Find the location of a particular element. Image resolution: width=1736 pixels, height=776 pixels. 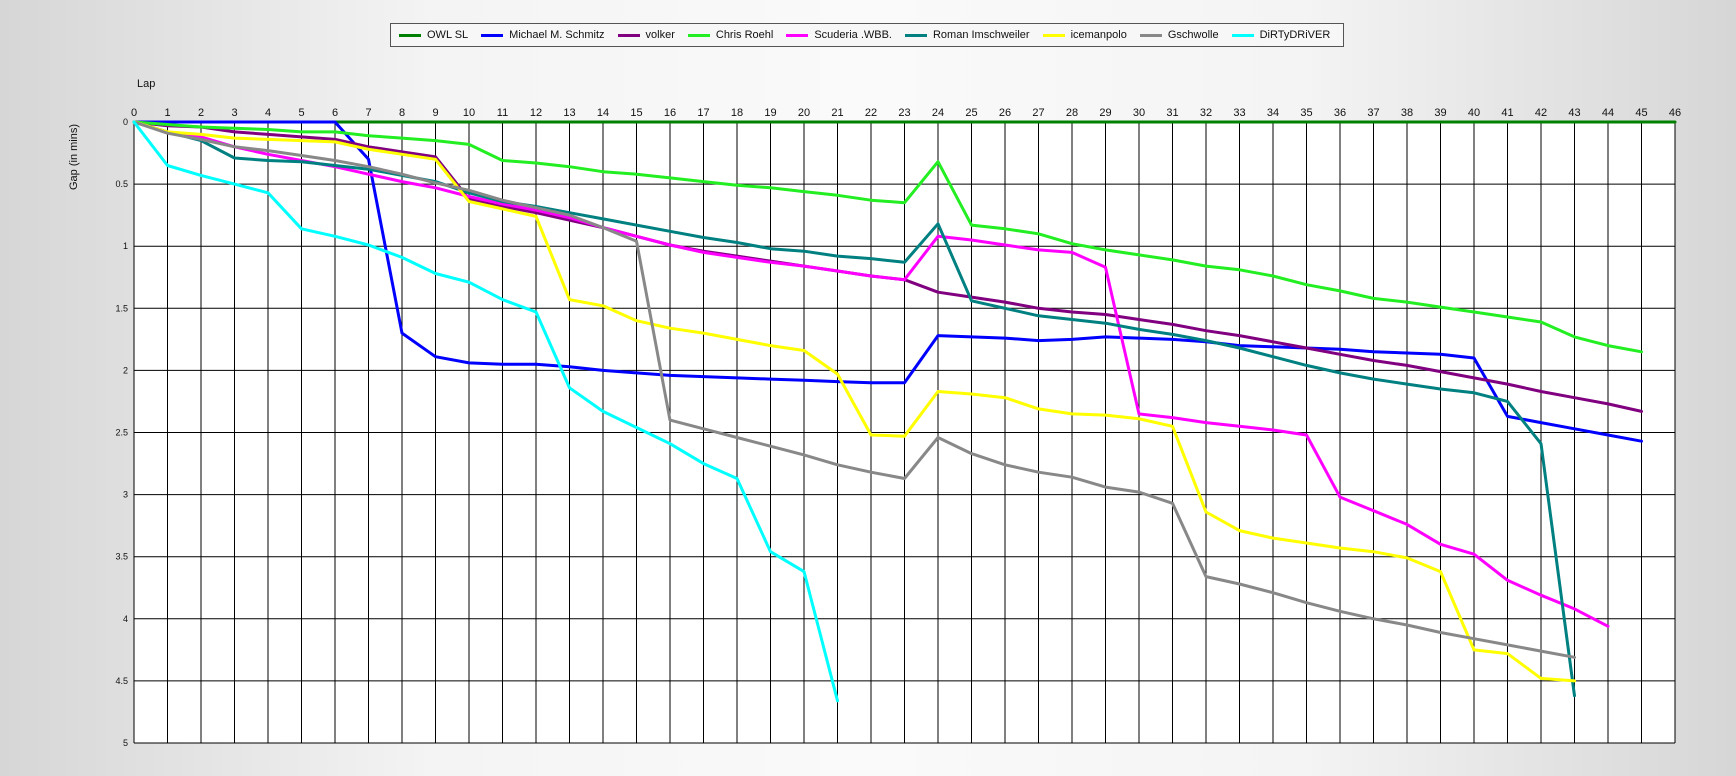

x-tick-label: 11 is located at coordinates (502, 113).